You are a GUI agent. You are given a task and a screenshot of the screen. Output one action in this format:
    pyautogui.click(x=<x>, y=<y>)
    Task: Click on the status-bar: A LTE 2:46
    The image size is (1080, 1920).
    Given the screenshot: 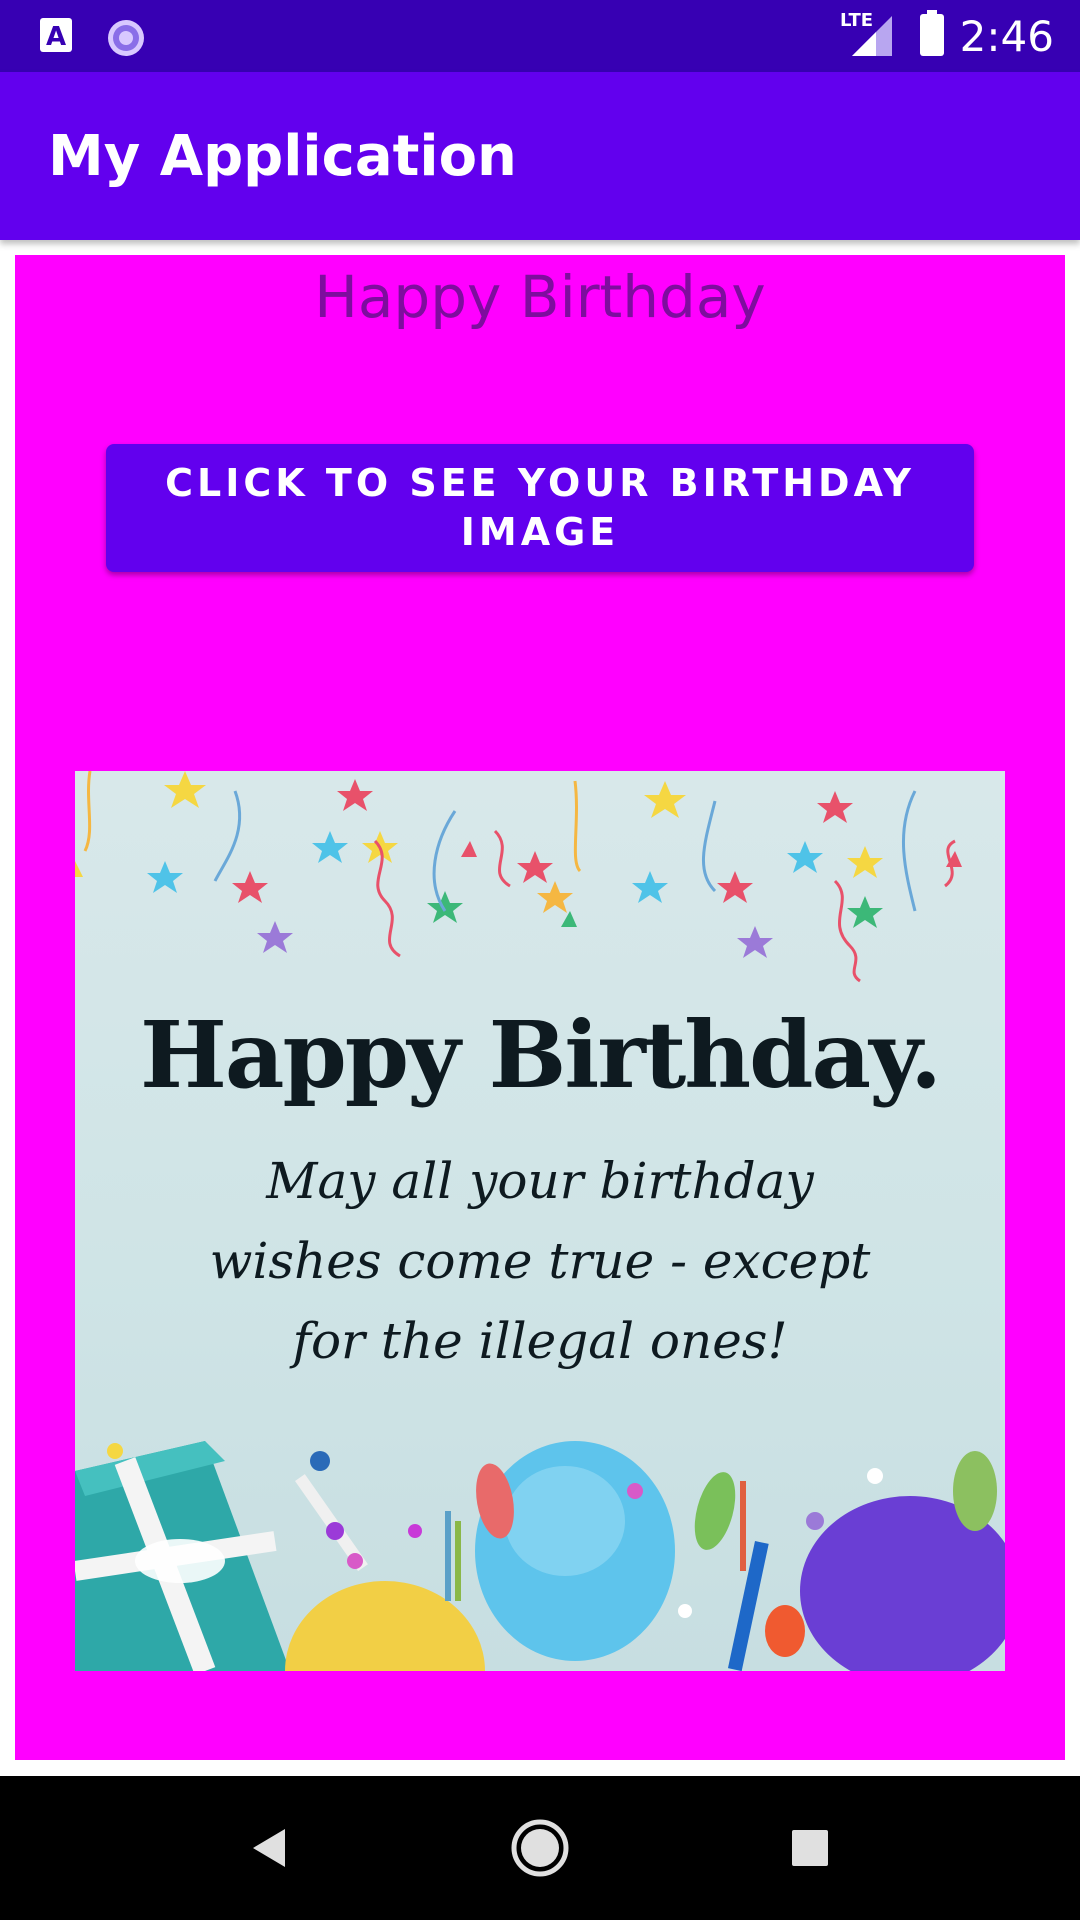 What is the action you would take?
    pyautogui.click(x=540, y=36)
    